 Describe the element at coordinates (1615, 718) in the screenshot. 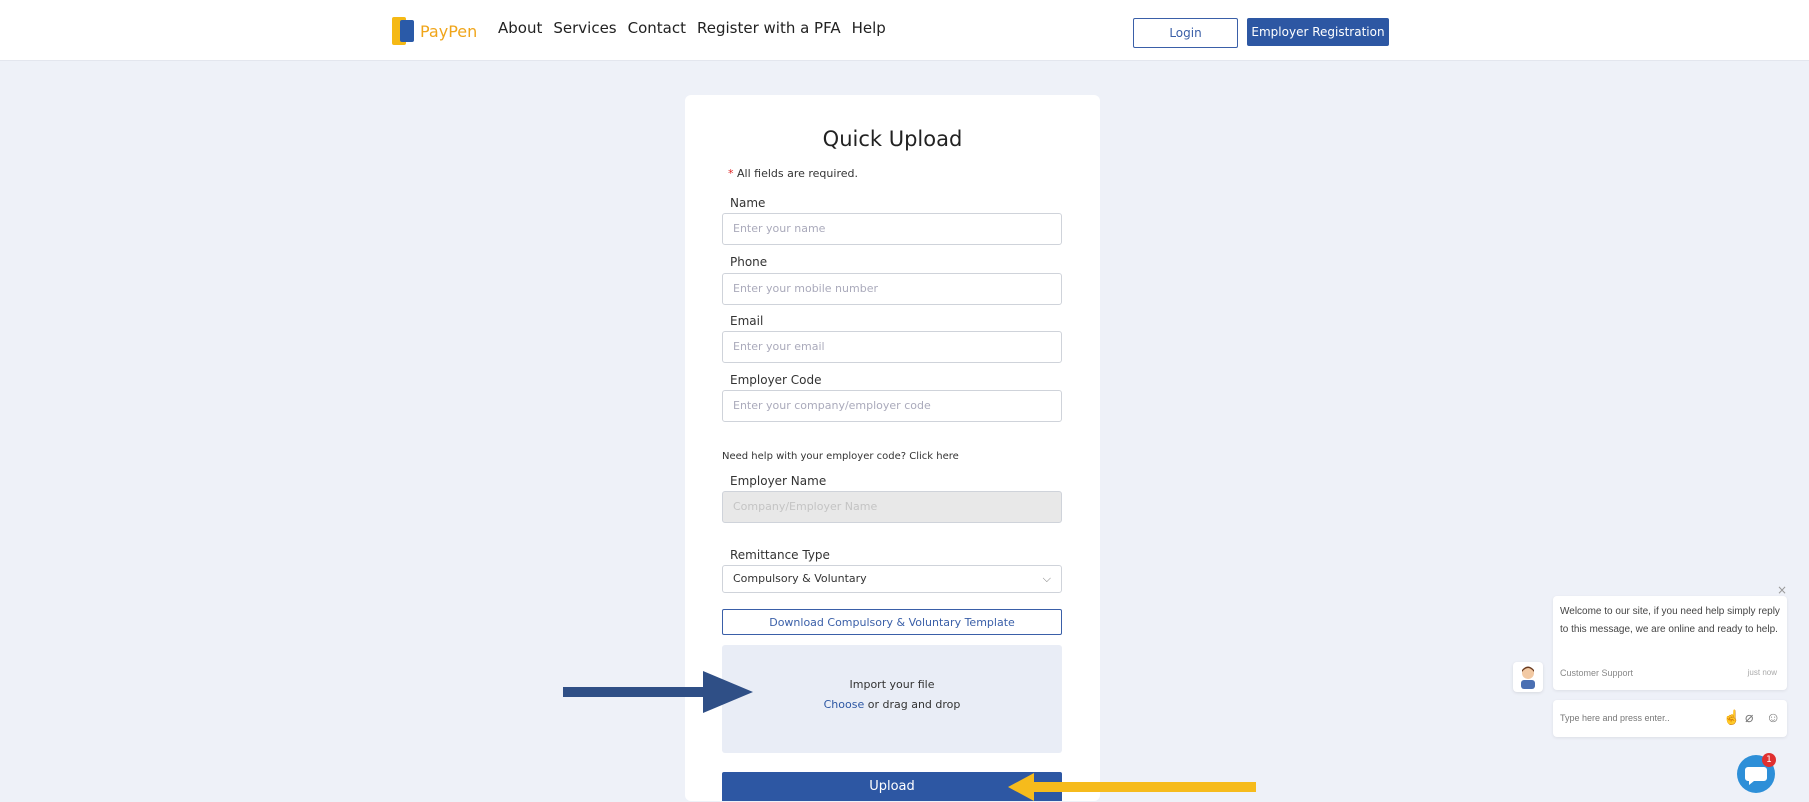

I see `chat-input-placeholder: Type here and press enter..` at that location.